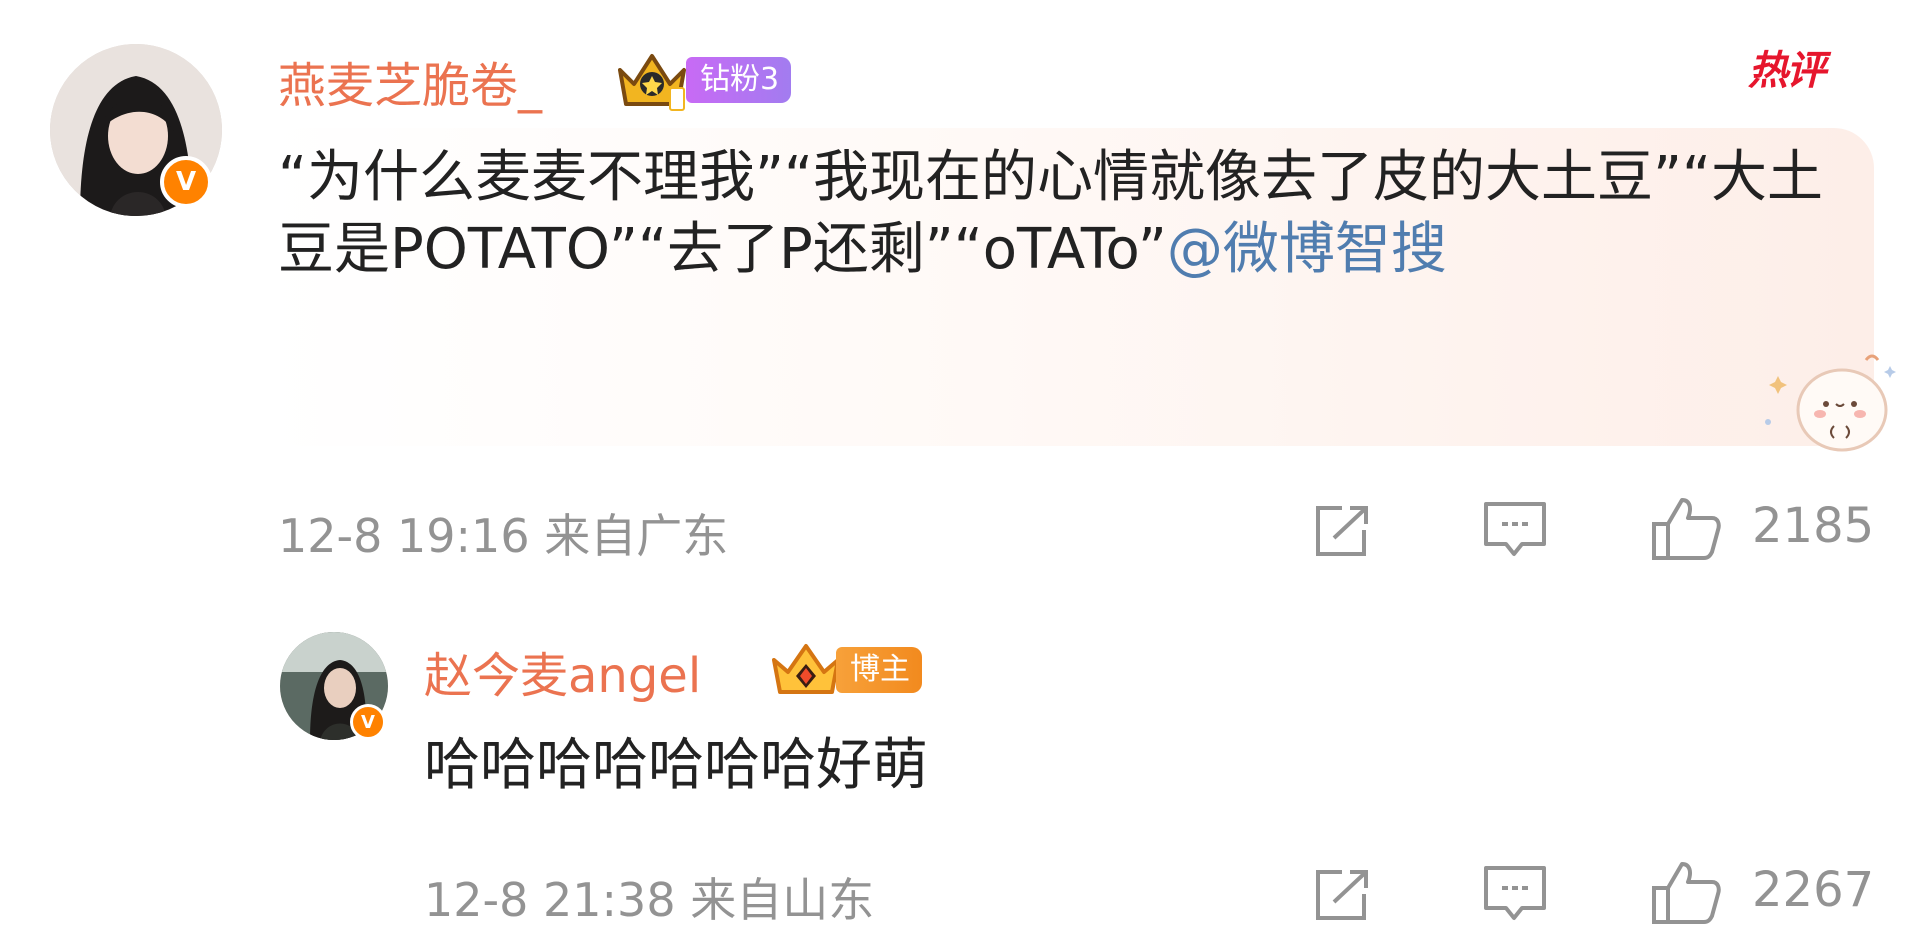 The width and height of the screenshot is (1918, 930). Describe the element at coordinates (879, 670) in the screenshot. I see `blogger-badge-label: 博主` at that location.